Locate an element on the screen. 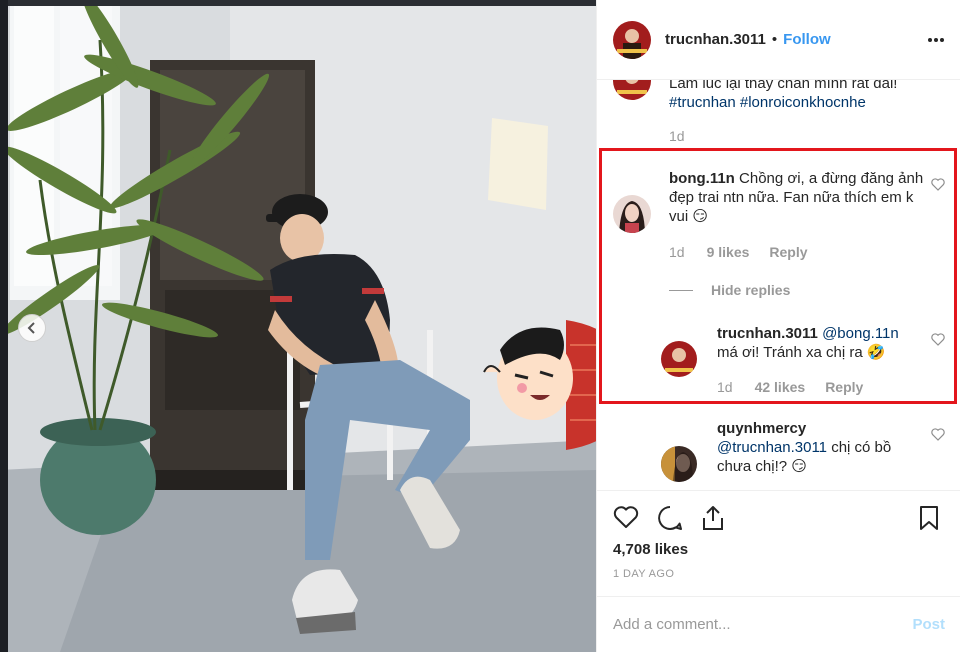  post-date: 1 DAY AGO is located at coordinates (644, 574).